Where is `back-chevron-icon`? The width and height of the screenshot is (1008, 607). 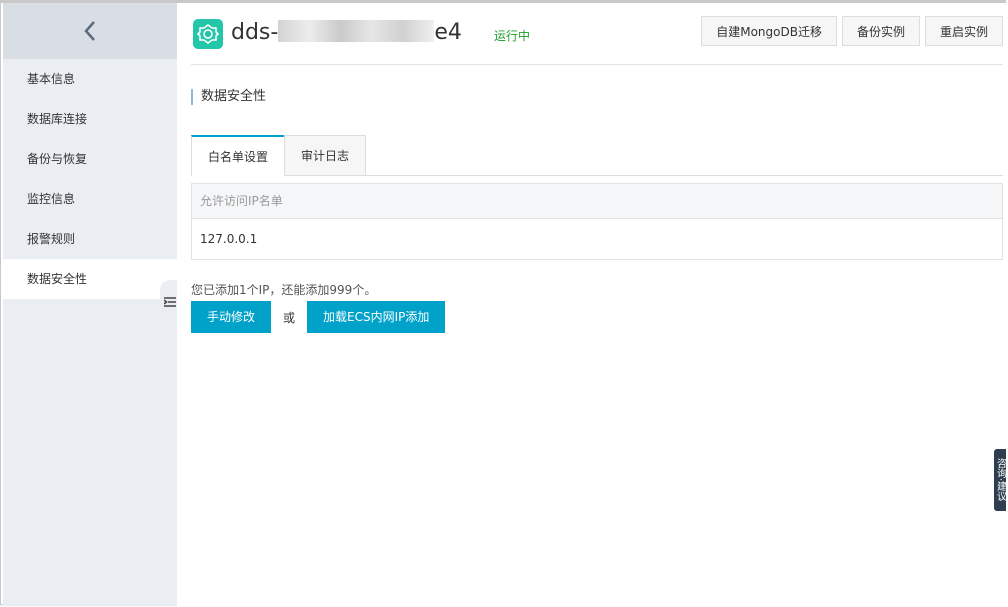 back-chevron-icon is located at coordinates (89, 31).